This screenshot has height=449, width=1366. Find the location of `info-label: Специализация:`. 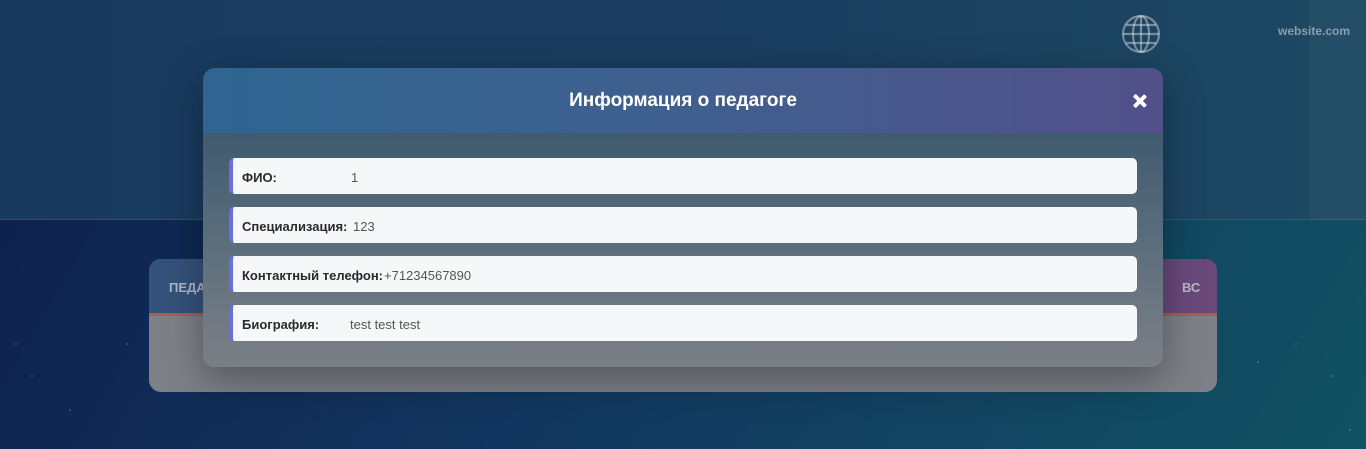

info-label: Специализация: is located at coordinates (295, 226).